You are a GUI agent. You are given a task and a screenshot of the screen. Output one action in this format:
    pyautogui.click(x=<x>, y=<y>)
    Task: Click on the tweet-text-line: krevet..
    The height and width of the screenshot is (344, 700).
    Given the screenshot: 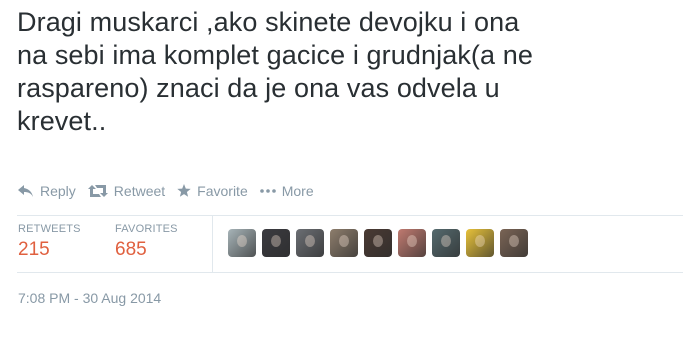 What is the action you would take?
    pyautogui.click(x=62, y=121)
    